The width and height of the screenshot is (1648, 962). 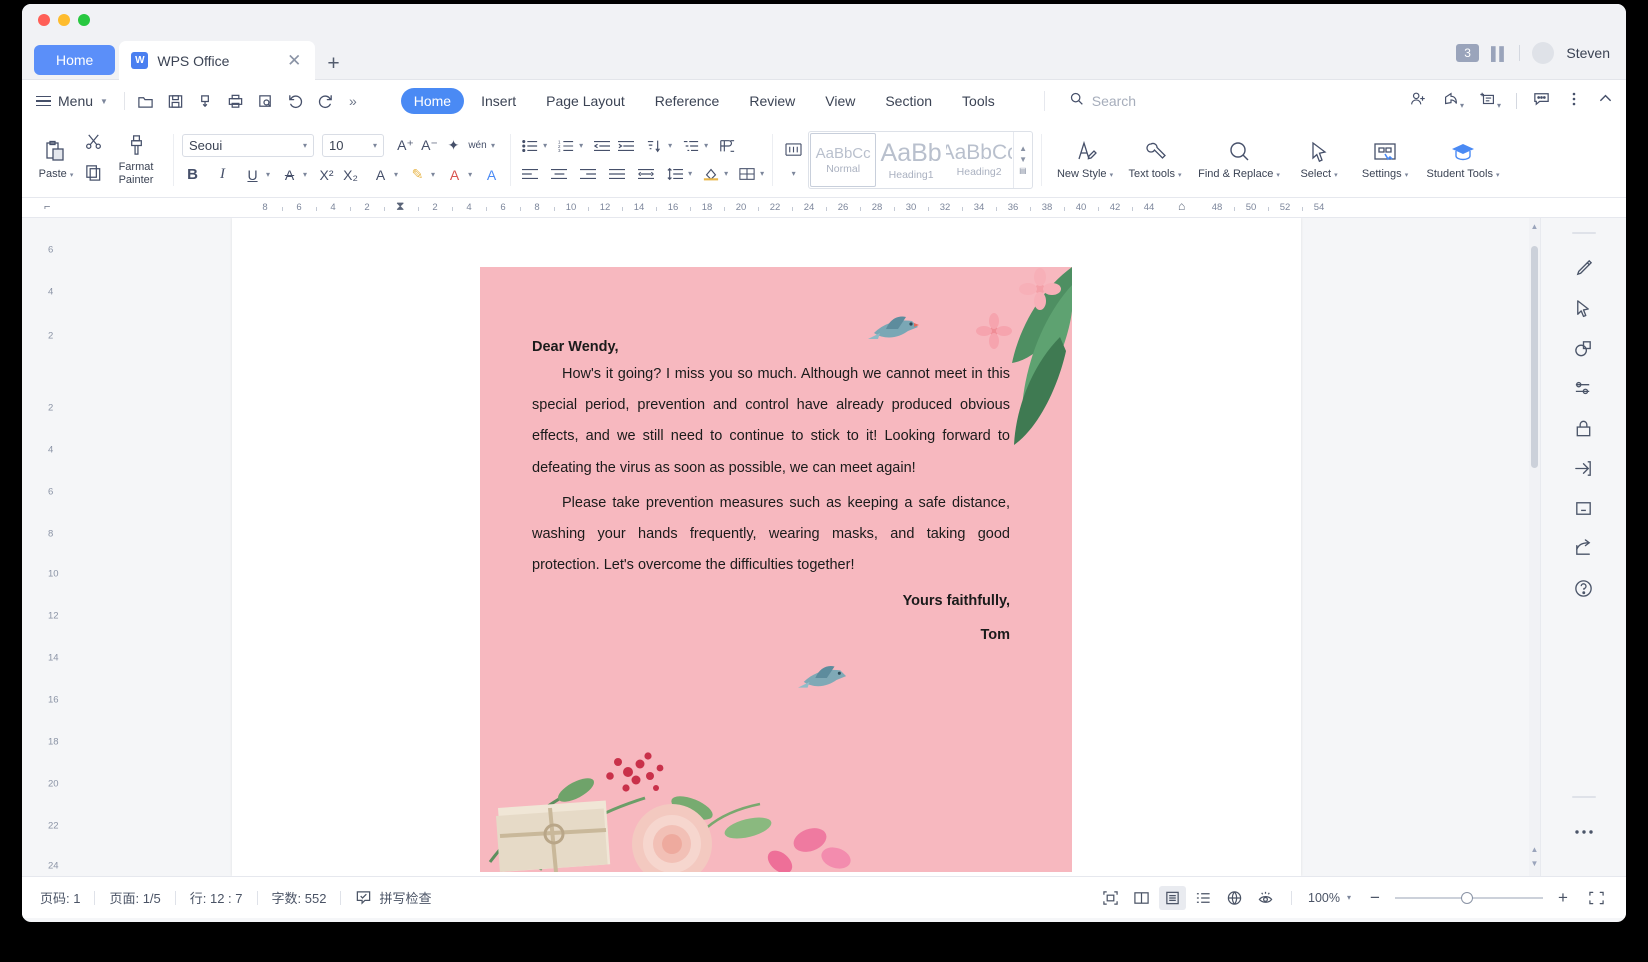 What do you see at coordinates (654, 145) in the screenshot?
I see `sort-text-icon` at bounding box center [654, 145].